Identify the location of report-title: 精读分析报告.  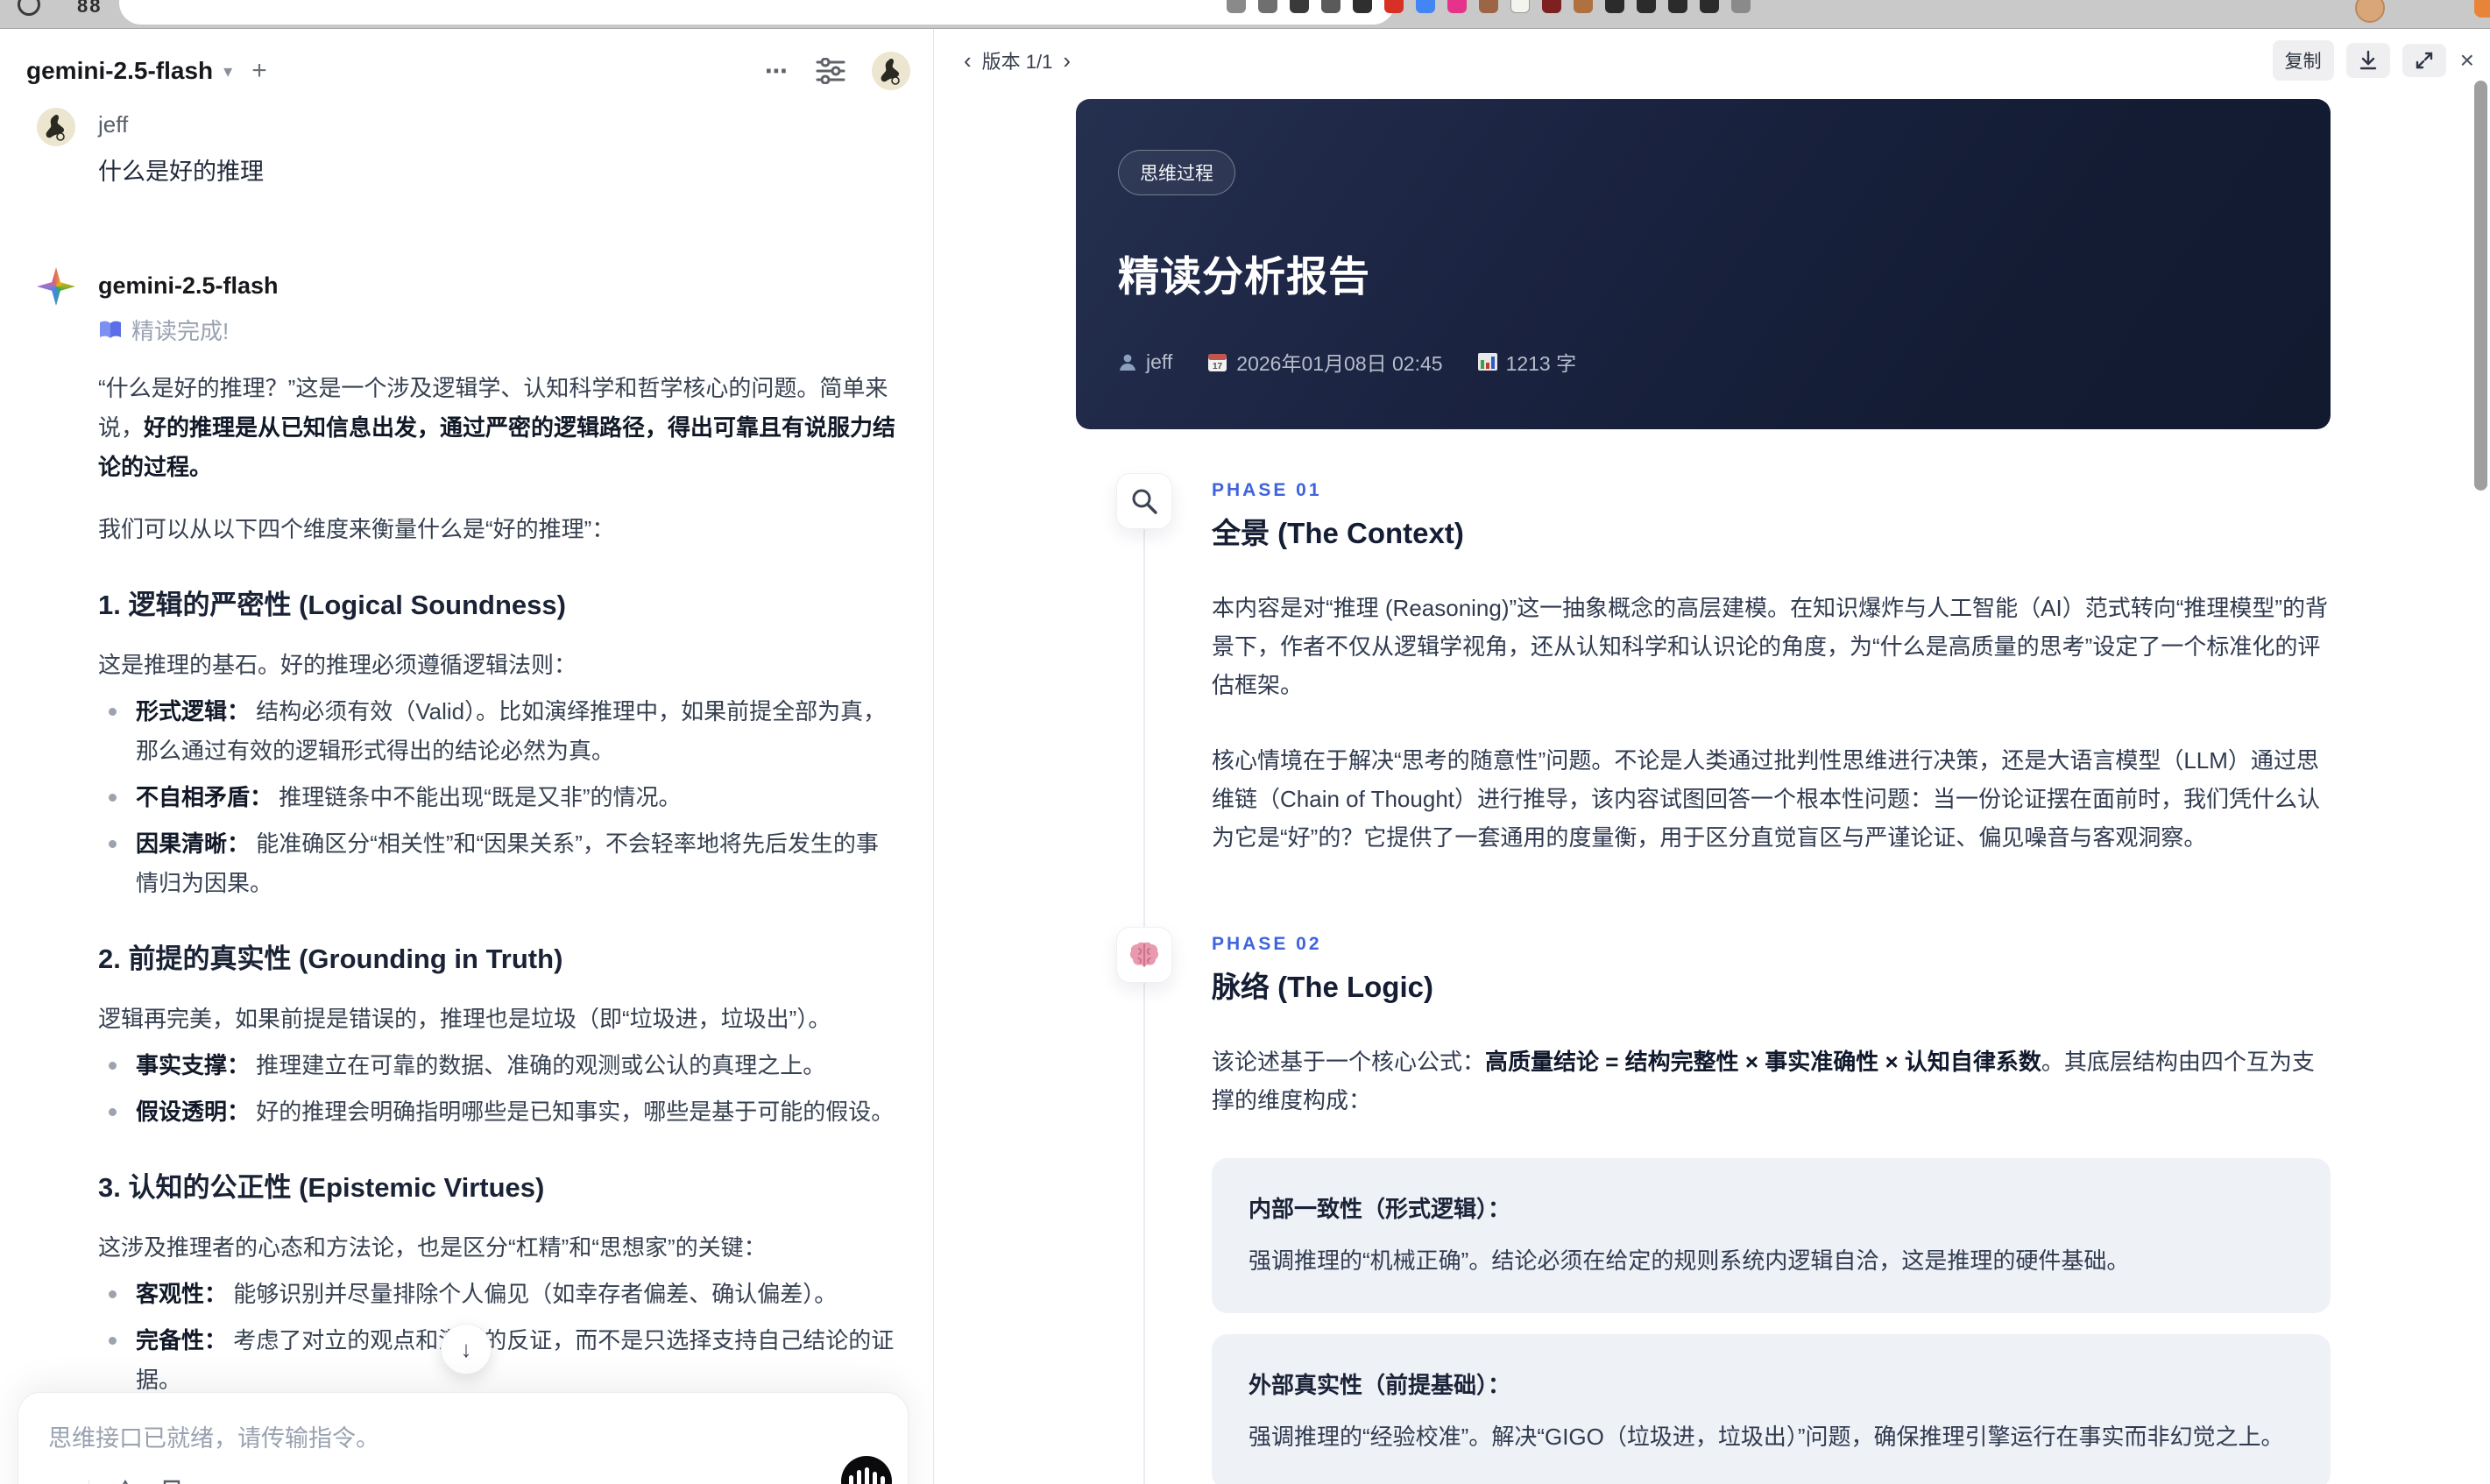
(1244, 276).